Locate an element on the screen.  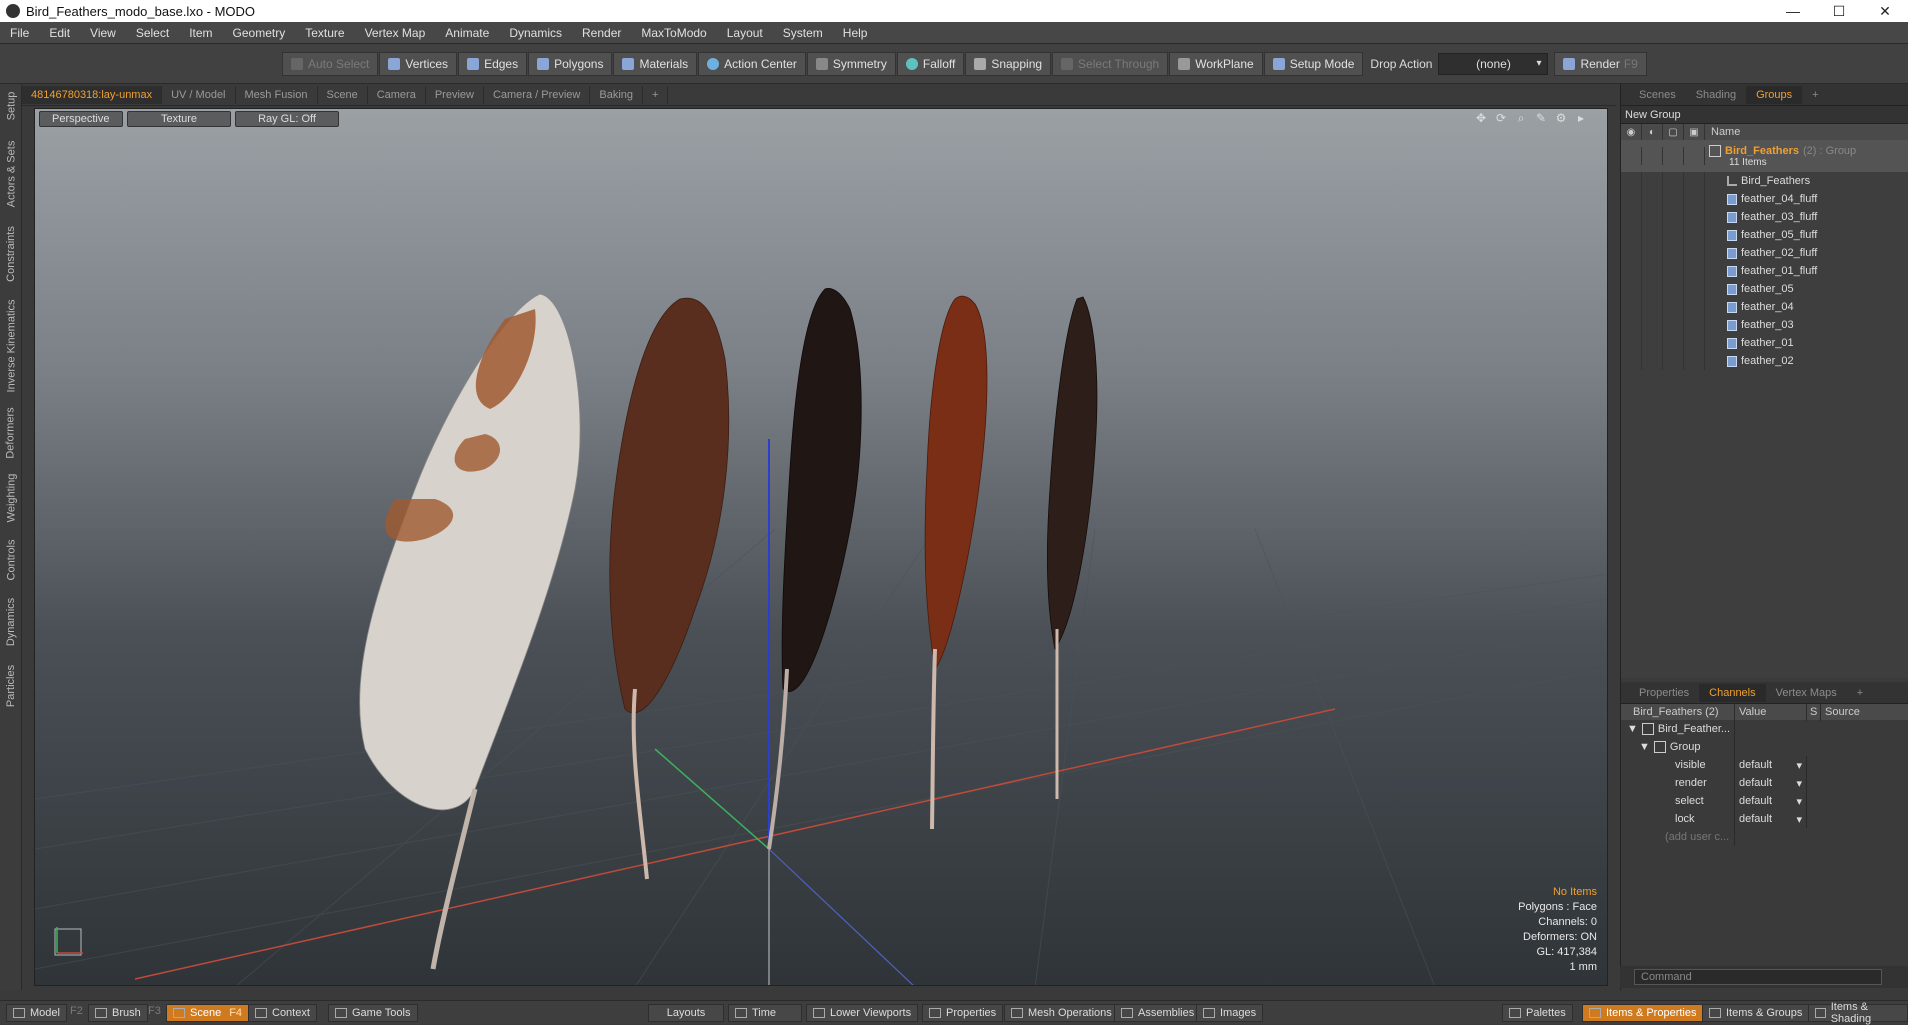
symmetry-button: Symmetry is located at coordinates (851, 64).